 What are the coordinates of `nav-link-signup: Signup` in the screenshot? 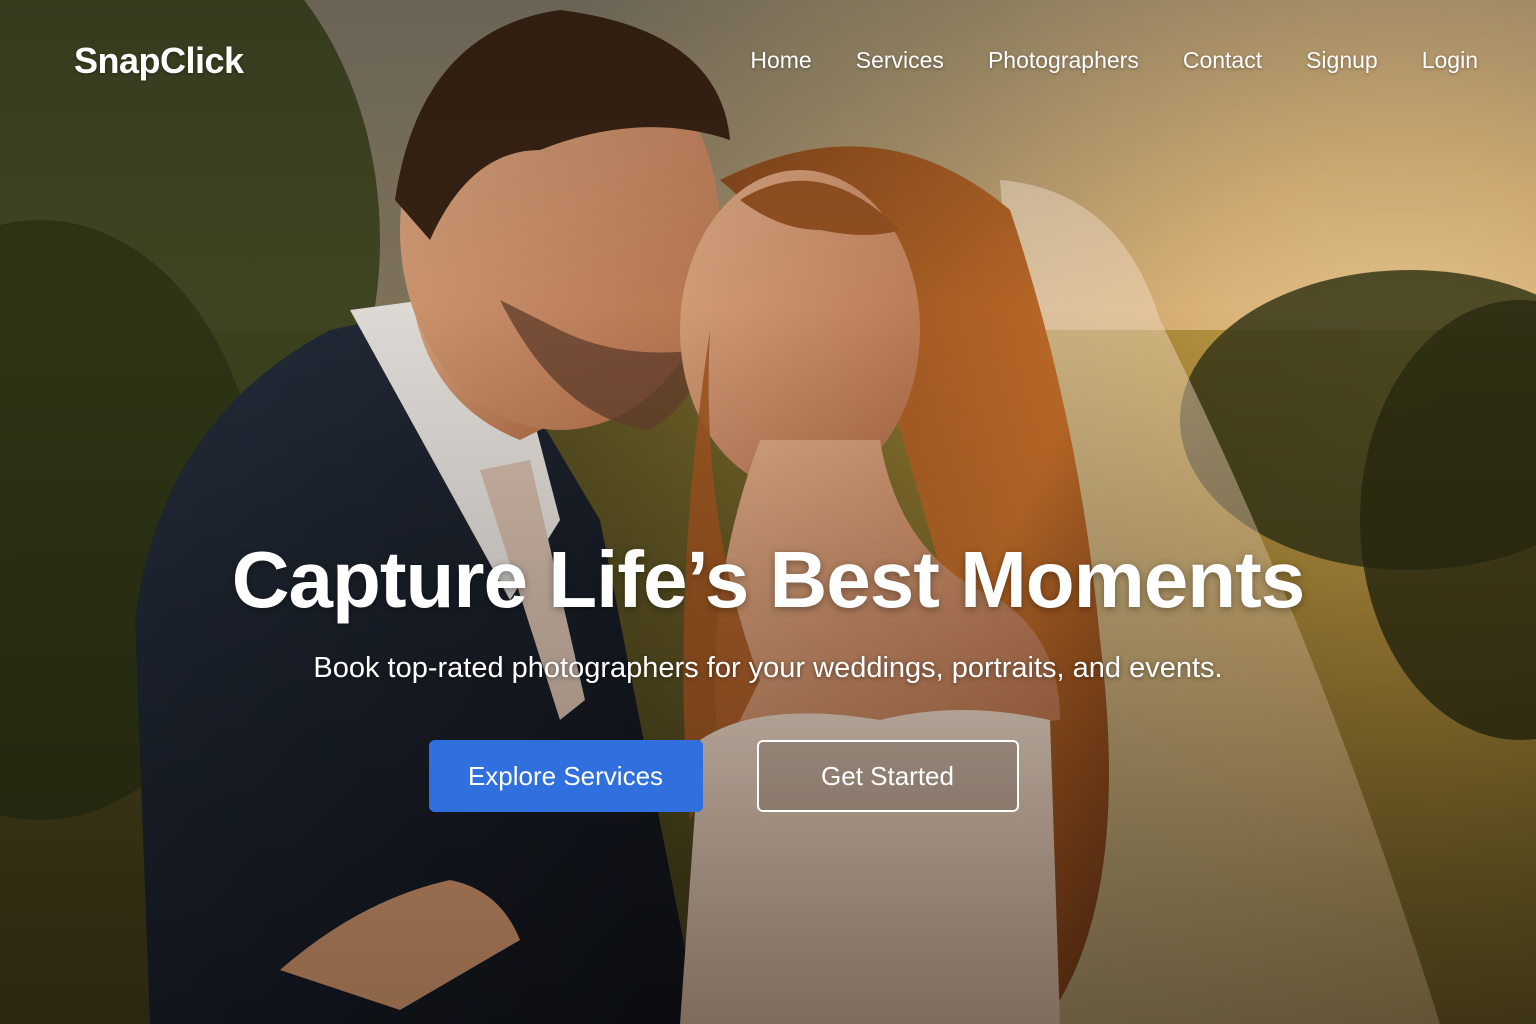 It's located at (1342, 60).